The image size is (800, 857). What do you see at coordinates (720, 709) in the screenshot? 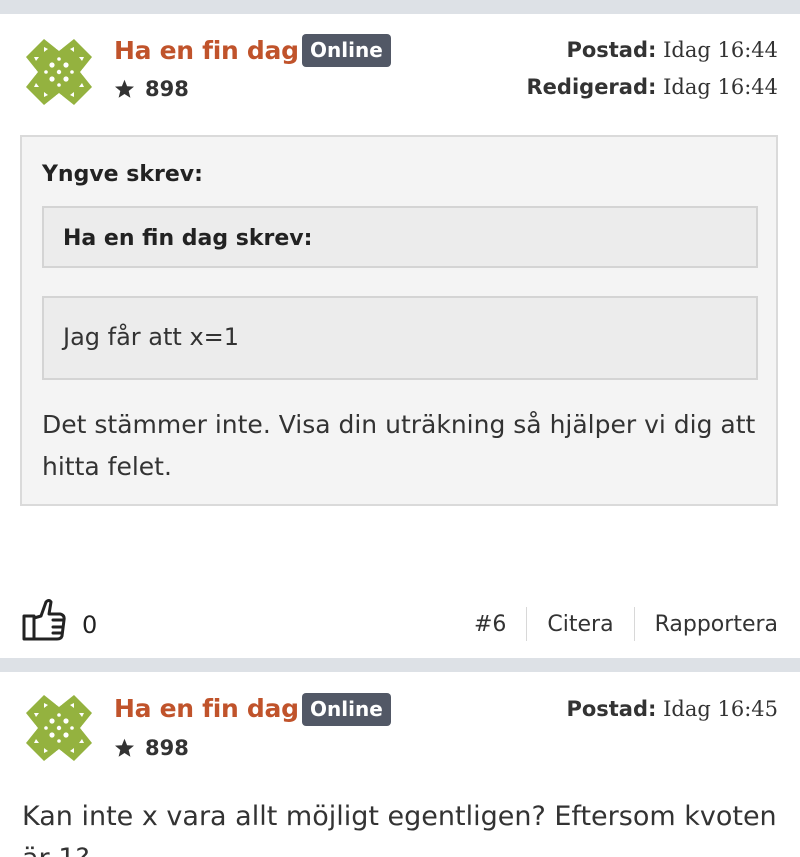
I see `posted-value: Idag 16:45` at bounding box center [720, 709].